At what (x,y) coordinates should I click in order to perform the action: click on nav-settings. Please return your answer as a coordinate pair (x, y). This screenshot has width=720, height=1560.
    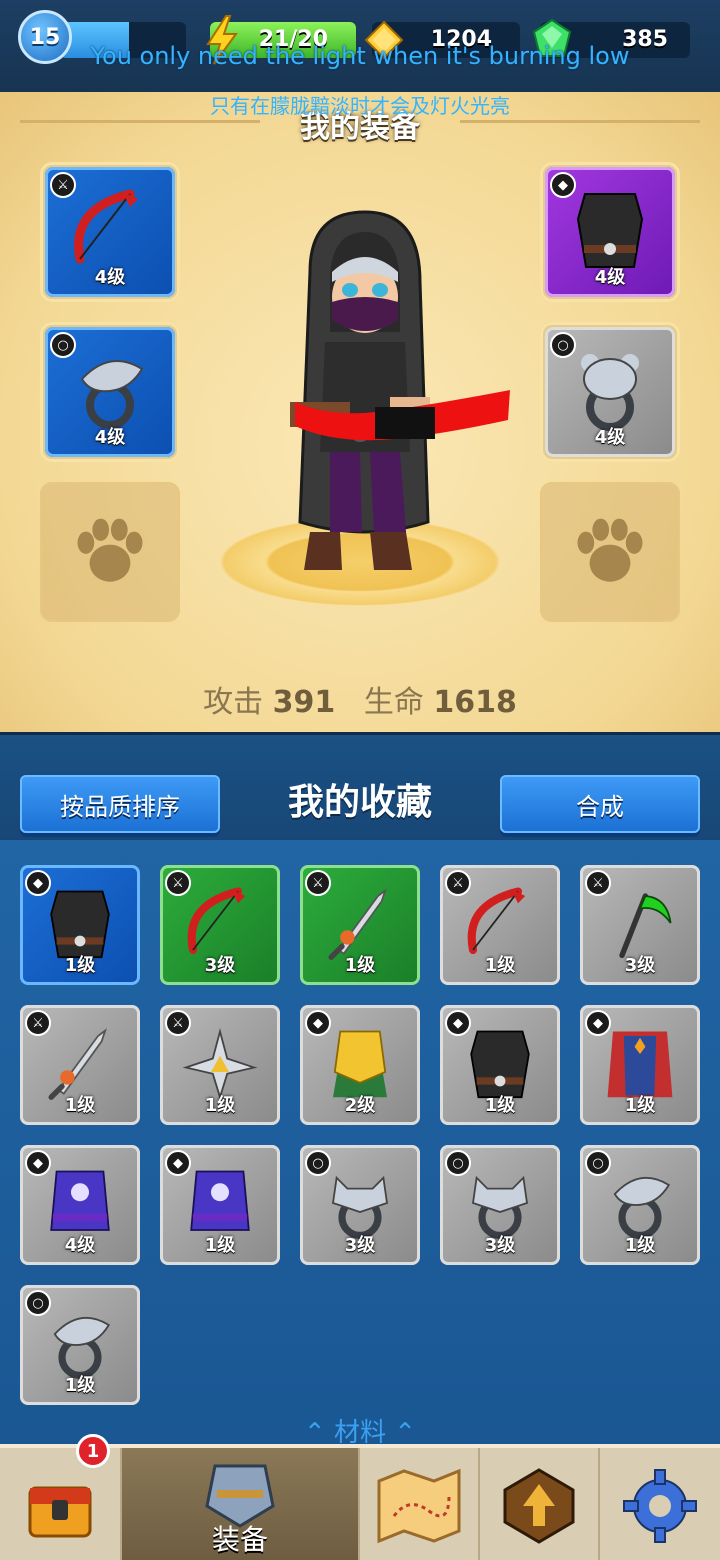
    Looking at the image, I should click on (660, 1504).